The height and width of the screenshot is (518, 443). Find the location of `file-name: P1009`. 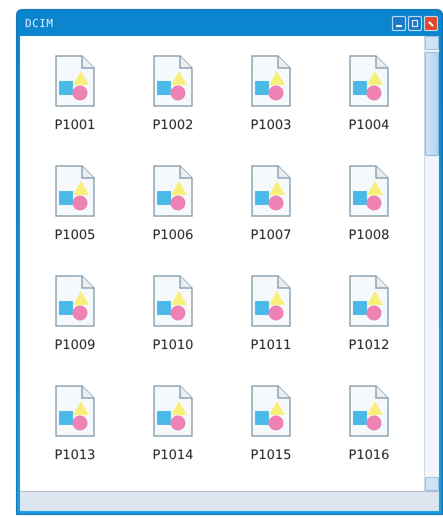

file-name: P1009 is located at coordinates (75, 345).